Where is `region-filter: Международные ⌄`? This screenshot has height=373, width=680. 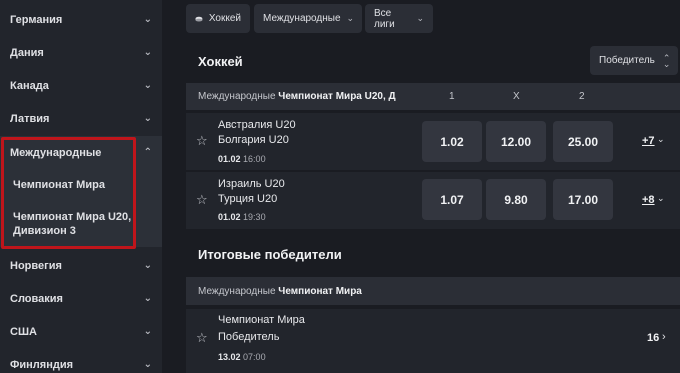 region-filter: Международные ⌄ is located at coordinates (308, 18).